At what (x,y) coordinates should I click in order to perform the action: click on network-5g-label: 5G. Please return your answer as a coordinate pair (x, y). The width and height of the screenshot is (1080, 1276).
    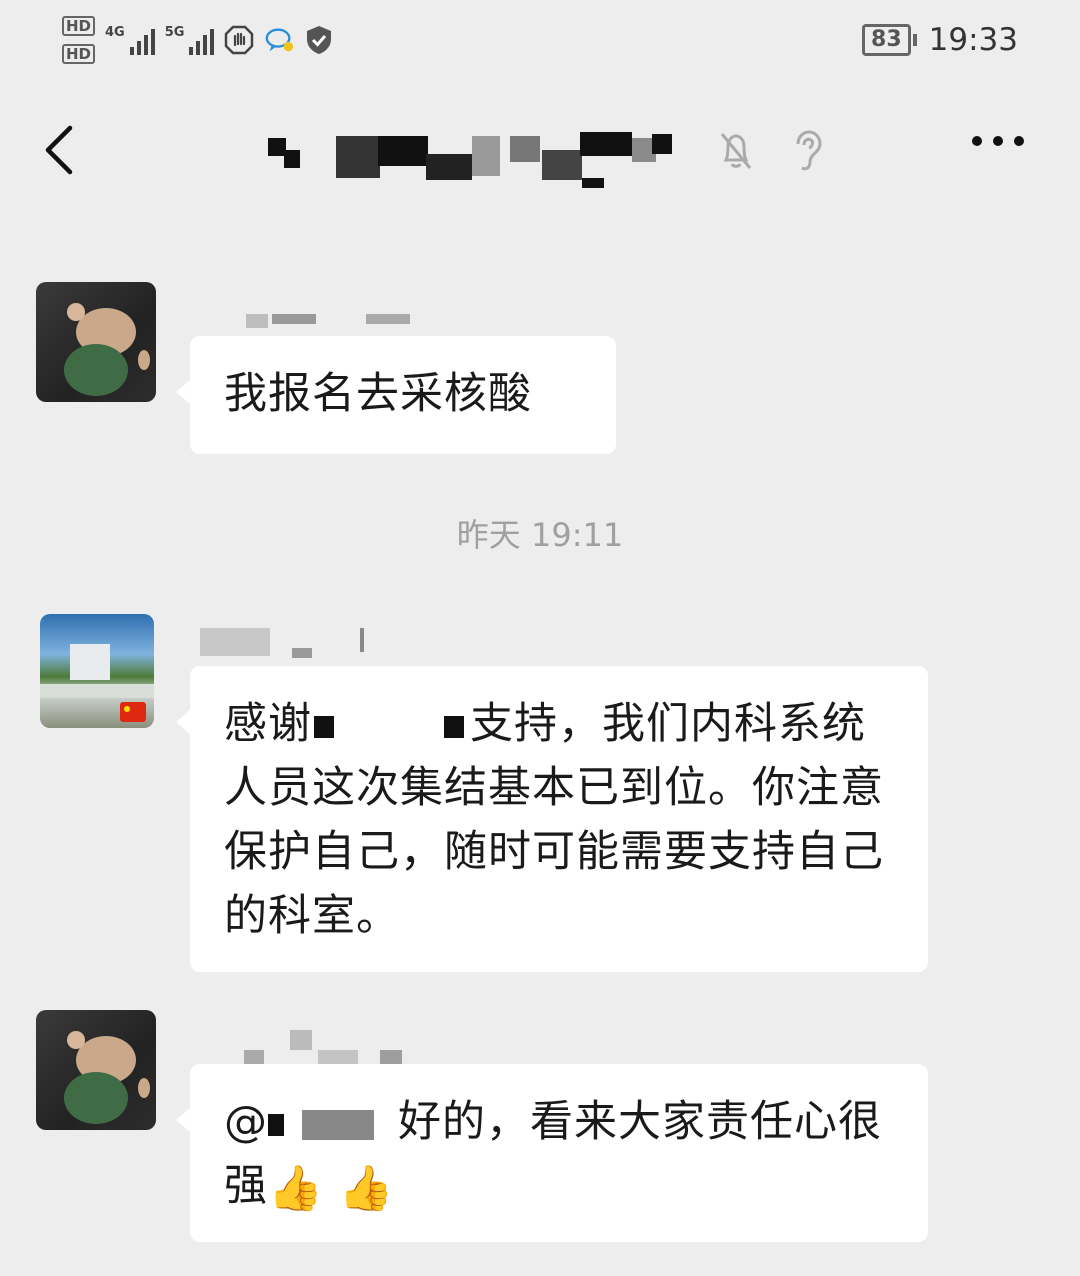
    Looking at the image, I should click on (174, 32).